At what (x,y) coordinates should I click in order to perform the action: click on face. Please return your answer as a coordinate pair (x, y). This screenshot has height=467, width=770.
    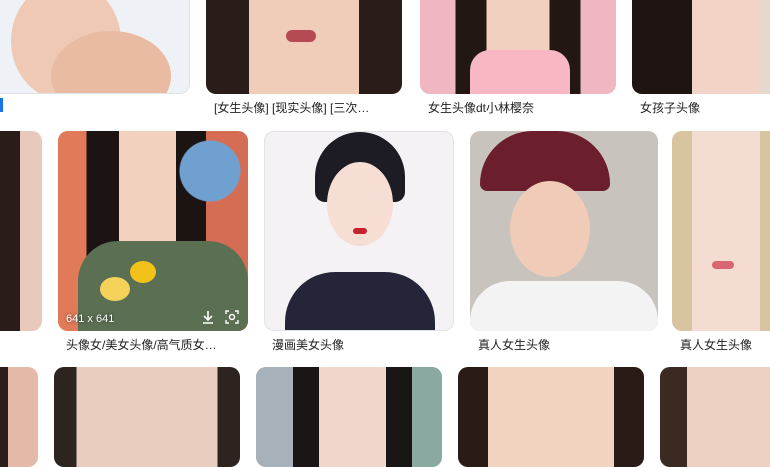
    Looking at the image, I should click on (550, 229).